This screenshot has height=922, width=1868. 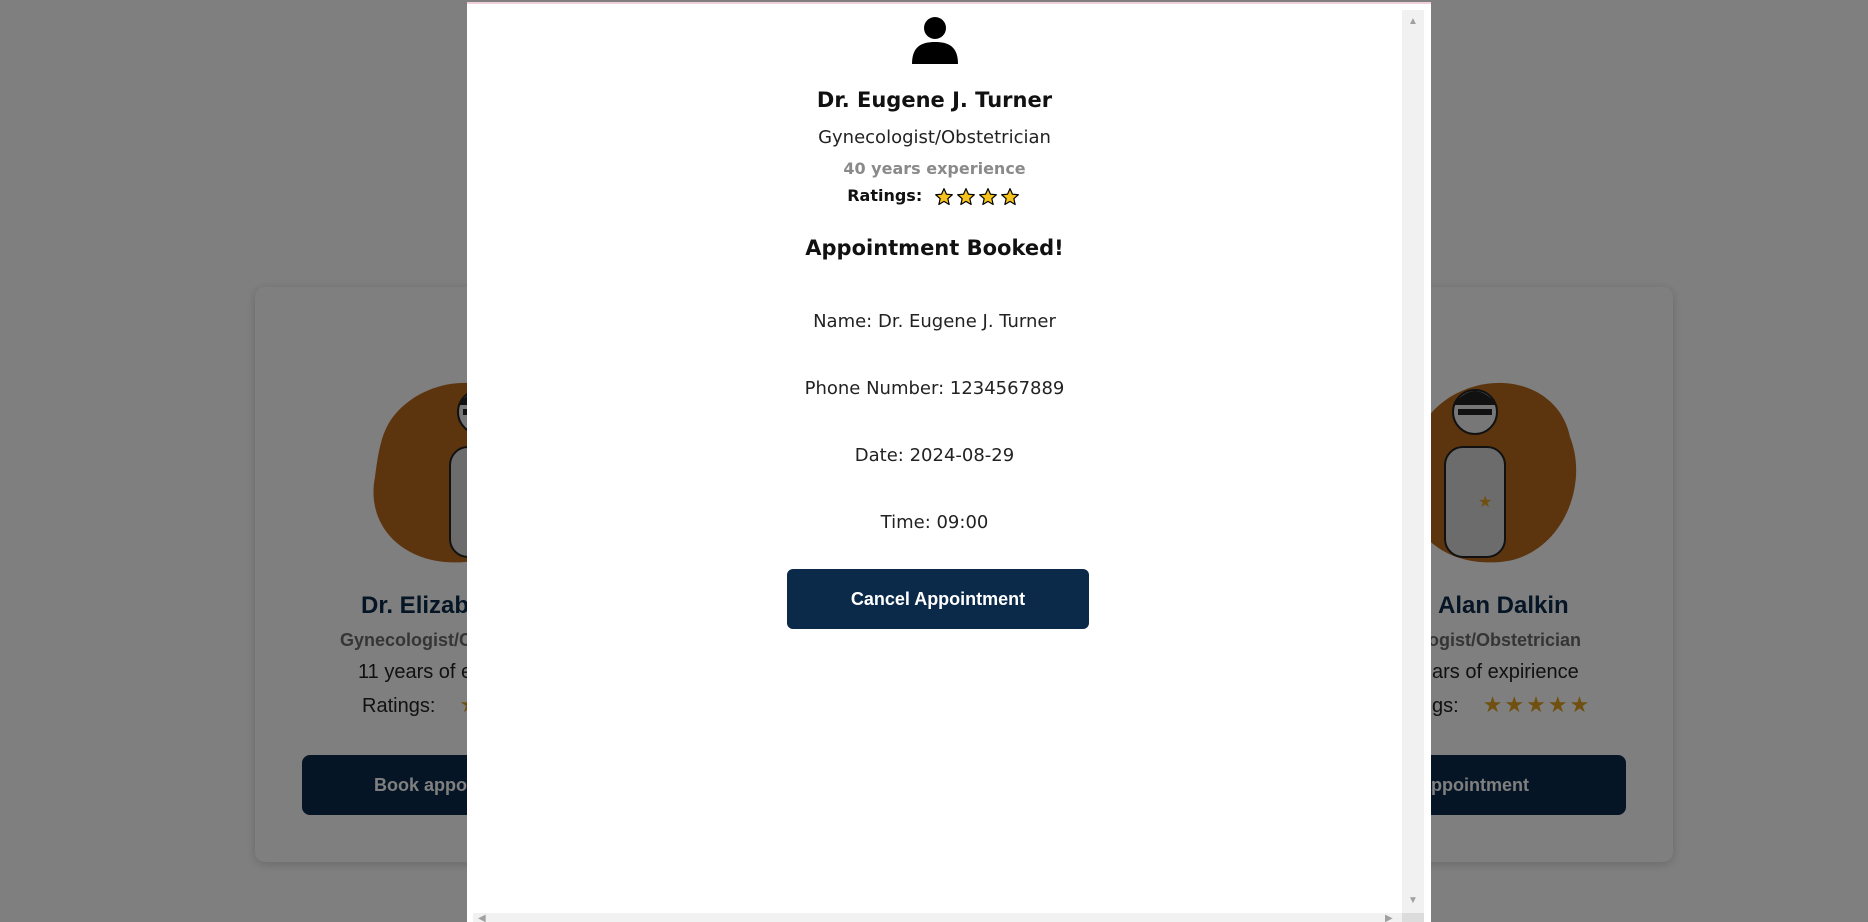 I want to click on doctor-specialty: Gynecologist/Obstetrician, so click(x=934, y=137).